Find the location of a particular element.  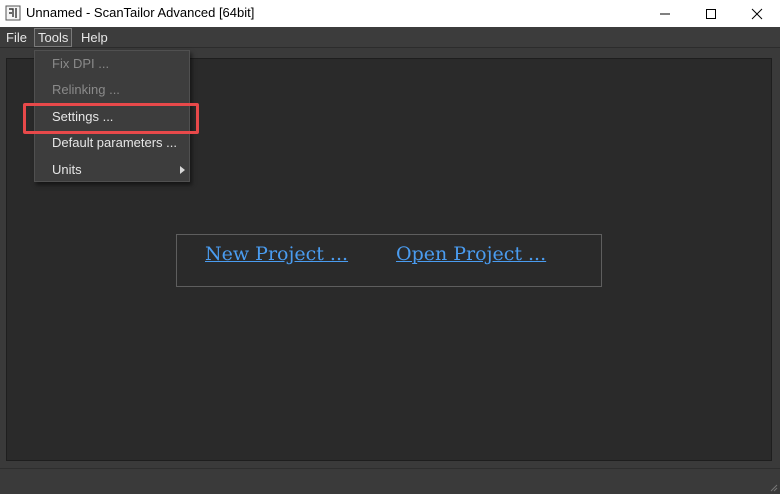

minimize-icon is located at coordinates (665, 13).